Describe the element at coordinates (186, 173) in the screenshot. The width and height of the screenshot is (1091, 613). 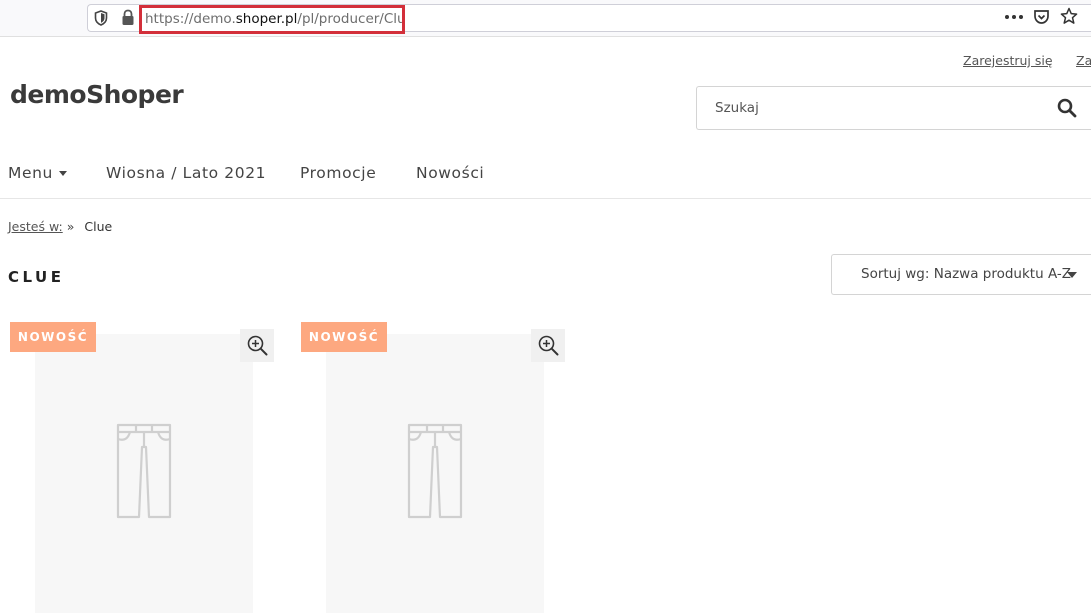
I see `nav-item-wiosna-lato: Wiosna / Lato 2021` at that location.